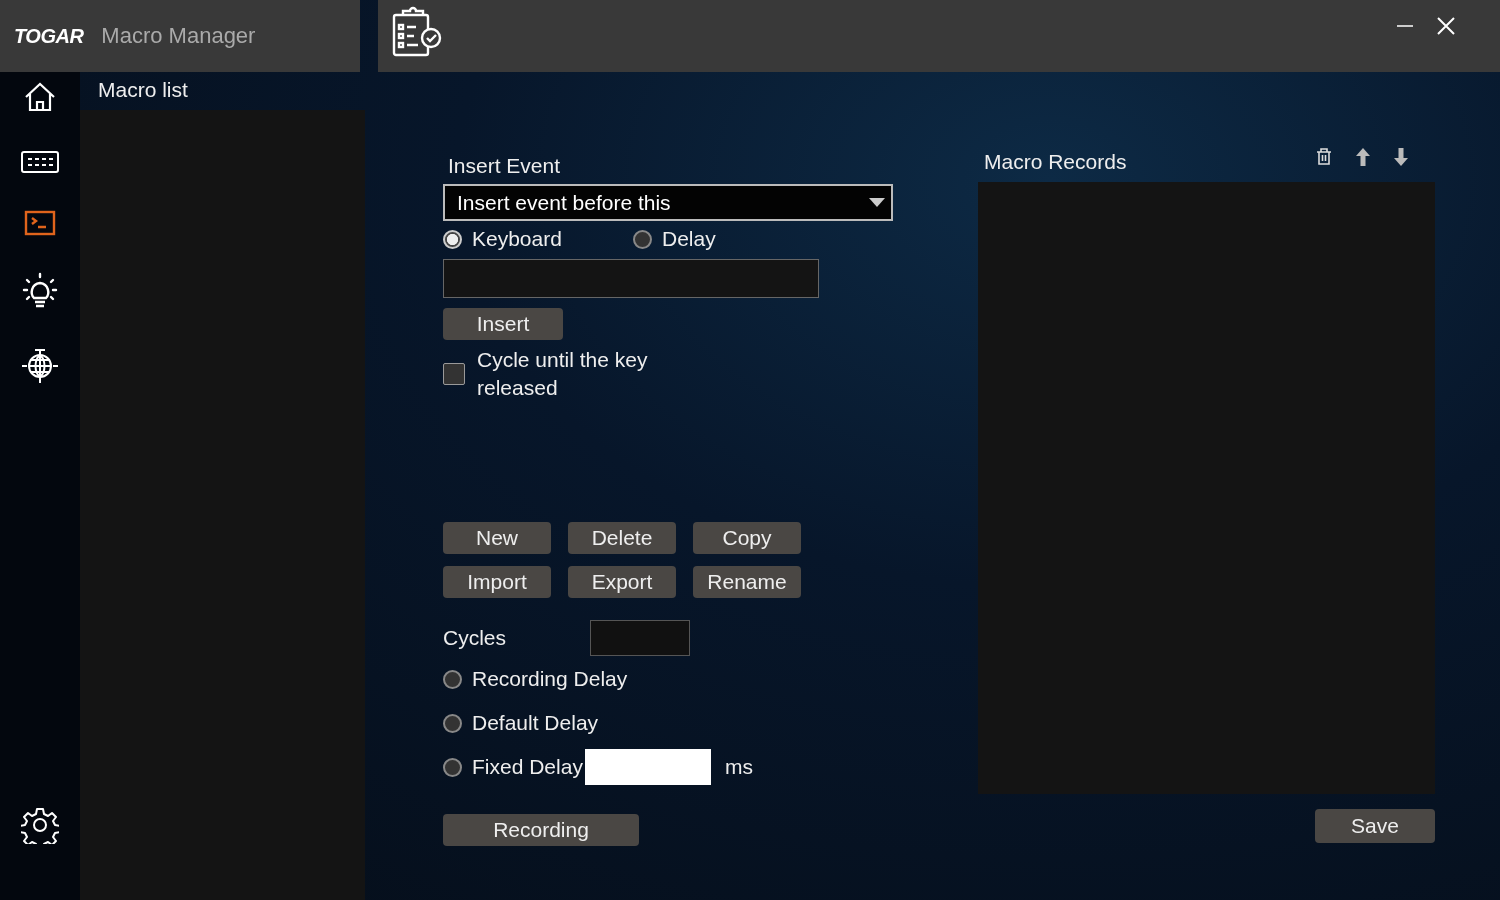  What do you see at coordinates (178, 36) in the screenshot?
I see `window-title: Macro Manager` at bounding box center [178, 36].